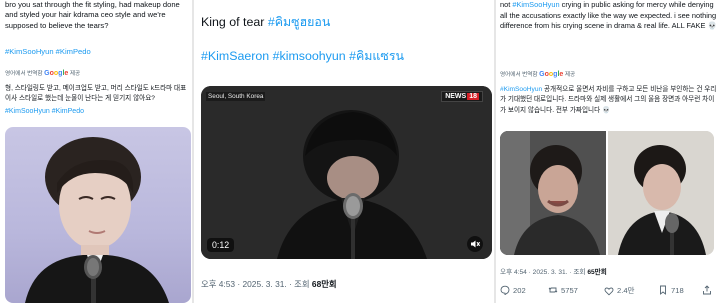 The image size is (720, 303). I want to click on share-icon, so click(707, 290).